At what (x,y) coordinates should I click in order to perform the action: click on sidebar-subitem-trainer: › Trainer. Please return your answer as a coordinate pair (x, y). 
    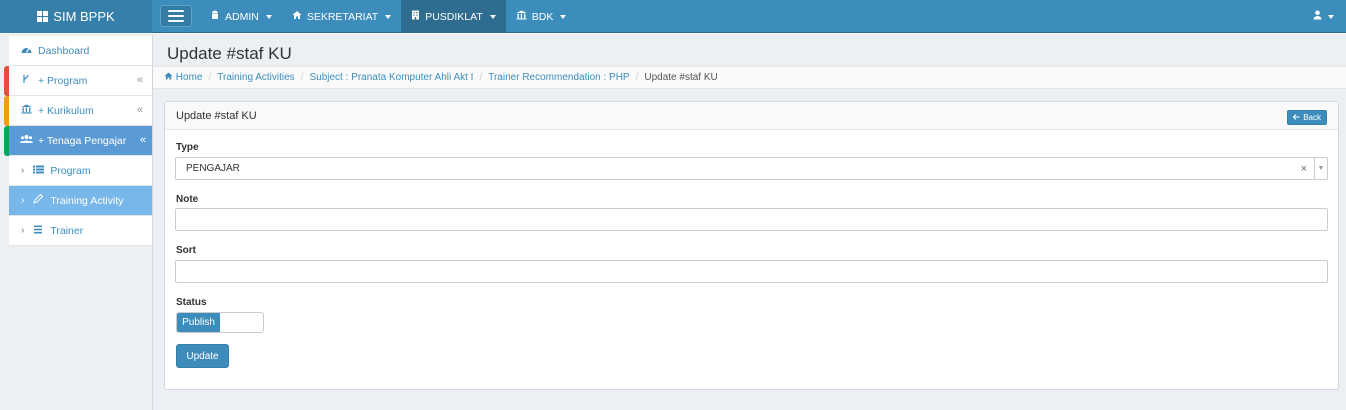
    Looking at the image, I should click on (80, 231).